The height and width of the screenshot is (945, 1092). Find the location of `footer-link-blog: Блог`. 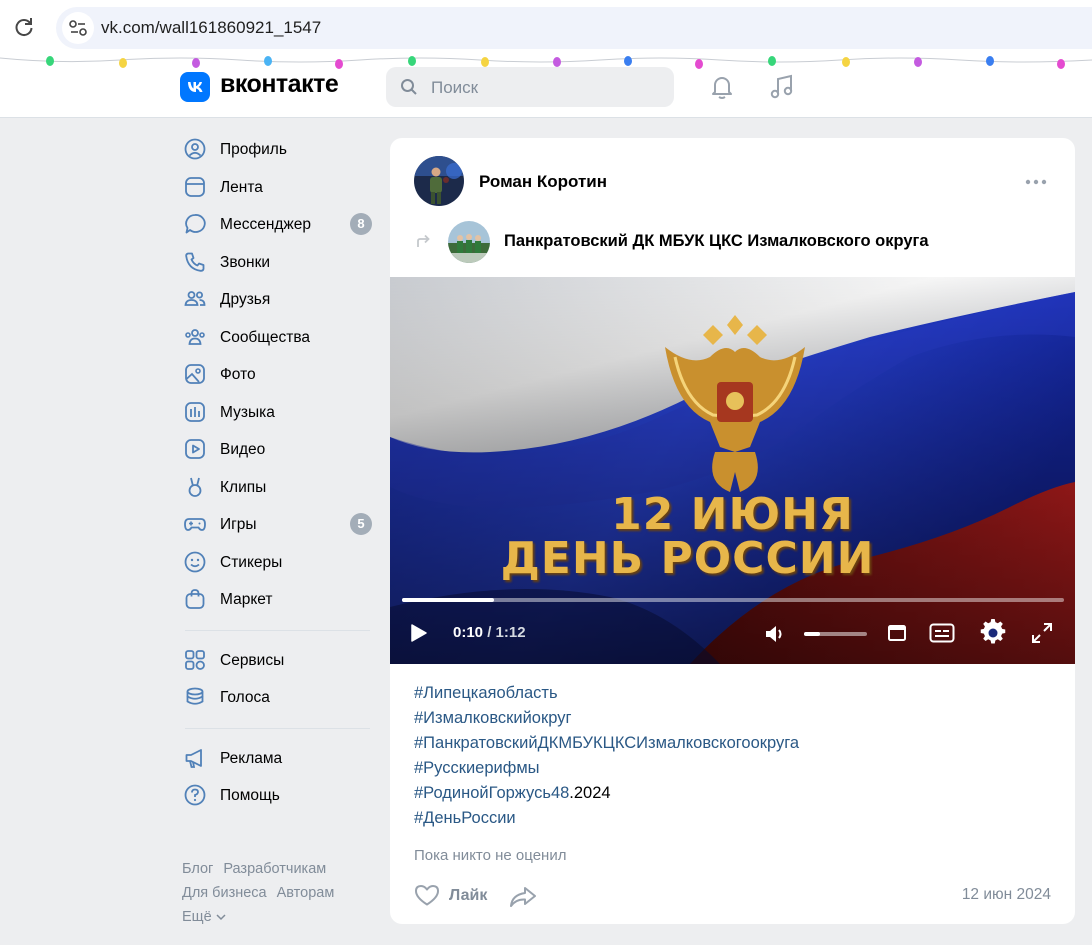

footer-link-blog: Блог is located at coordinates (197, 869).